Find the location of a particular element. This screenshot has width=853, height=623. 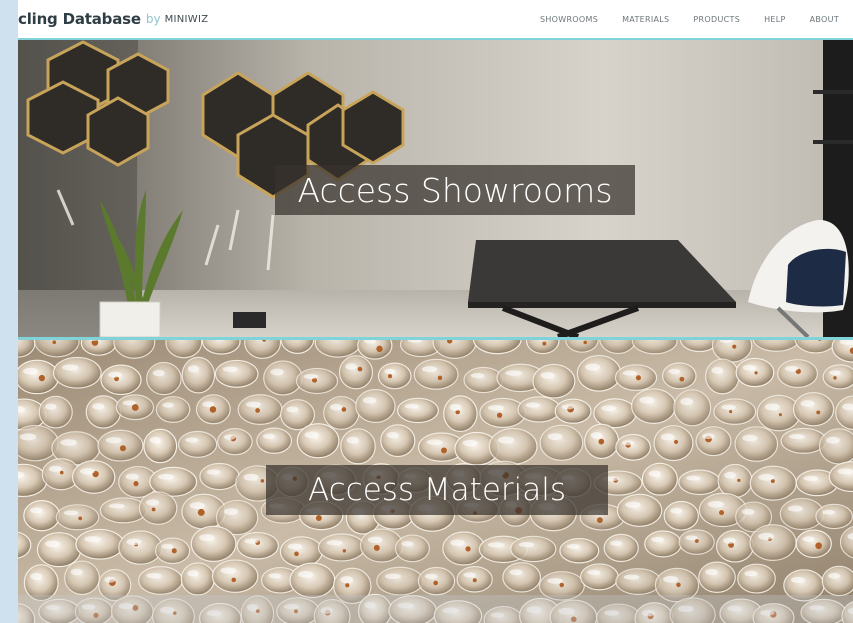

main-nav: SHOWROOMS MATERIALS PRODUCTS HELP ABOUT is located at coordinates (696, 19).